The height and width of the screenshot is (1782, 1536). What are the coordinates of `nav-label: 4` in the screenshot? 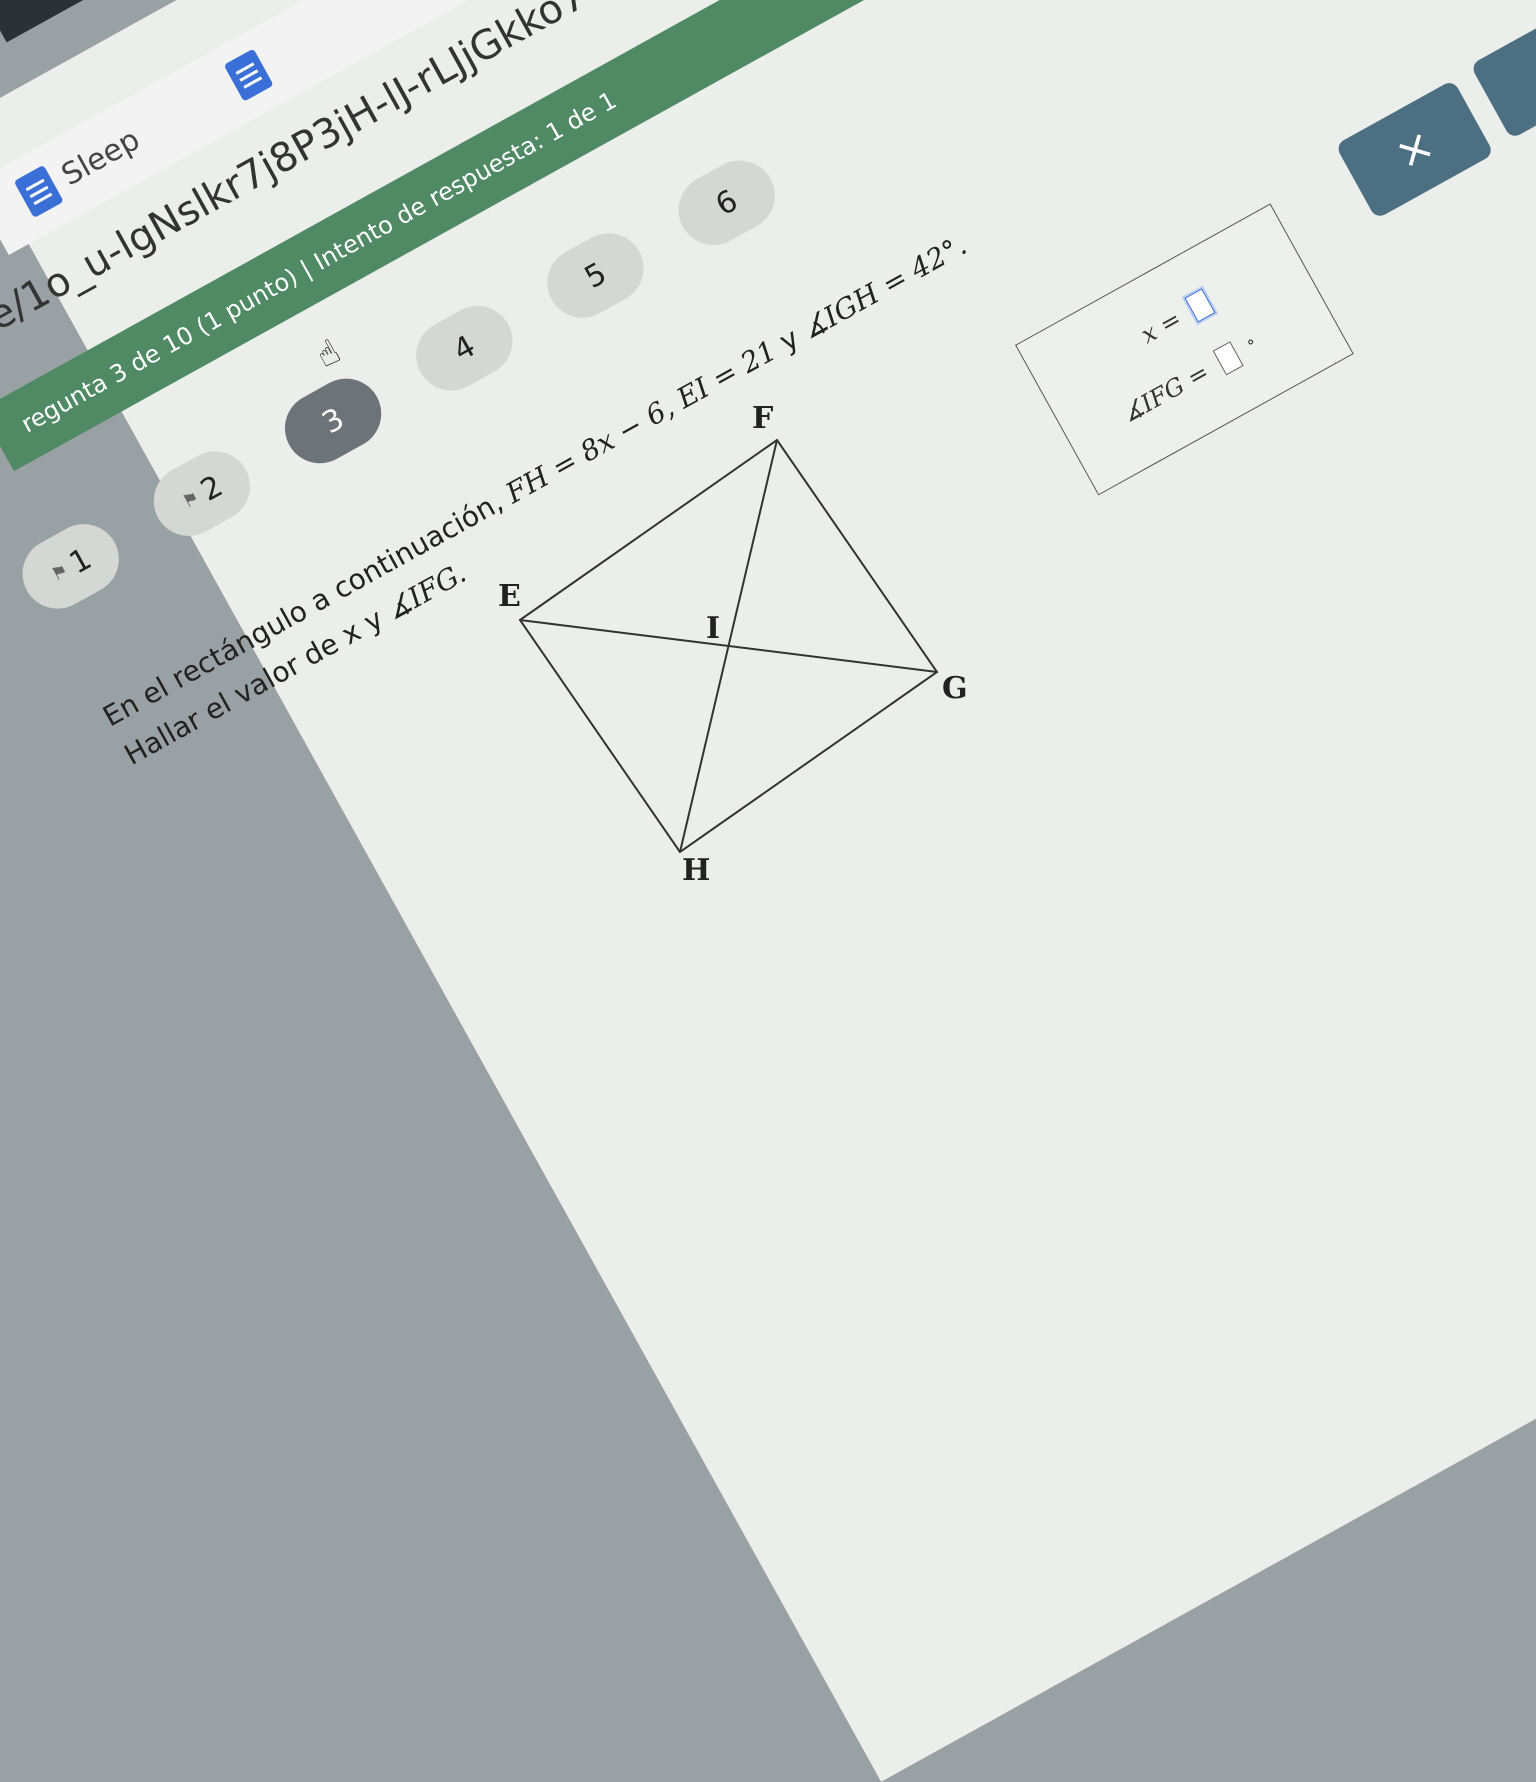 It's located at (464, 348).